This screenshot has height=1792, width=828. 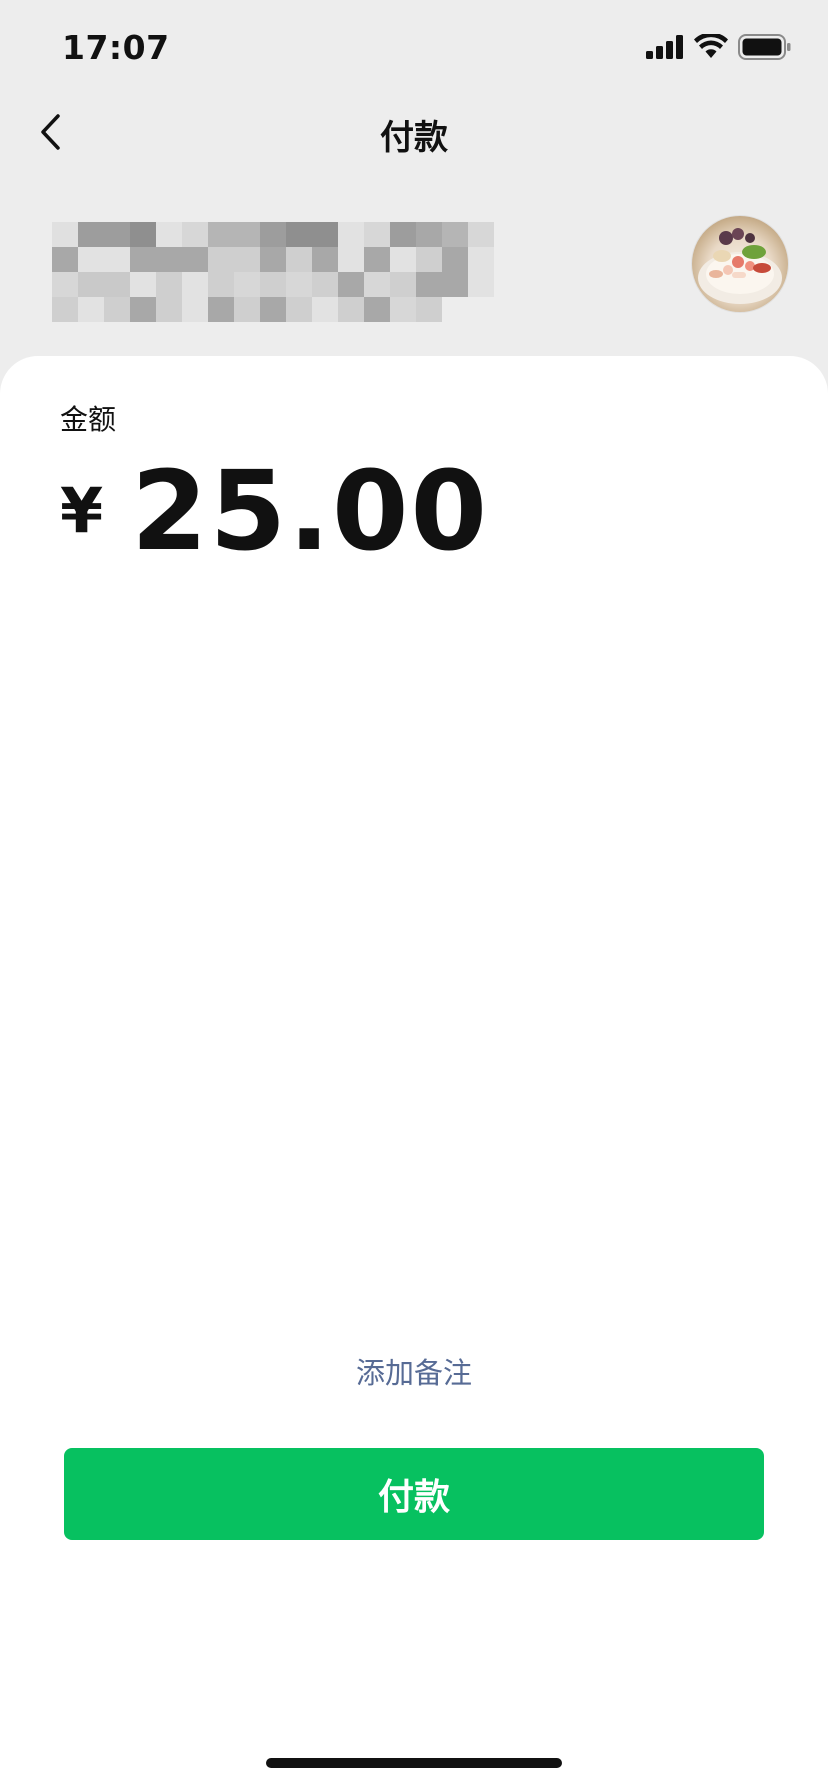 I want to click on add-note-link: 添加备注, so click(x=414, y=1371).